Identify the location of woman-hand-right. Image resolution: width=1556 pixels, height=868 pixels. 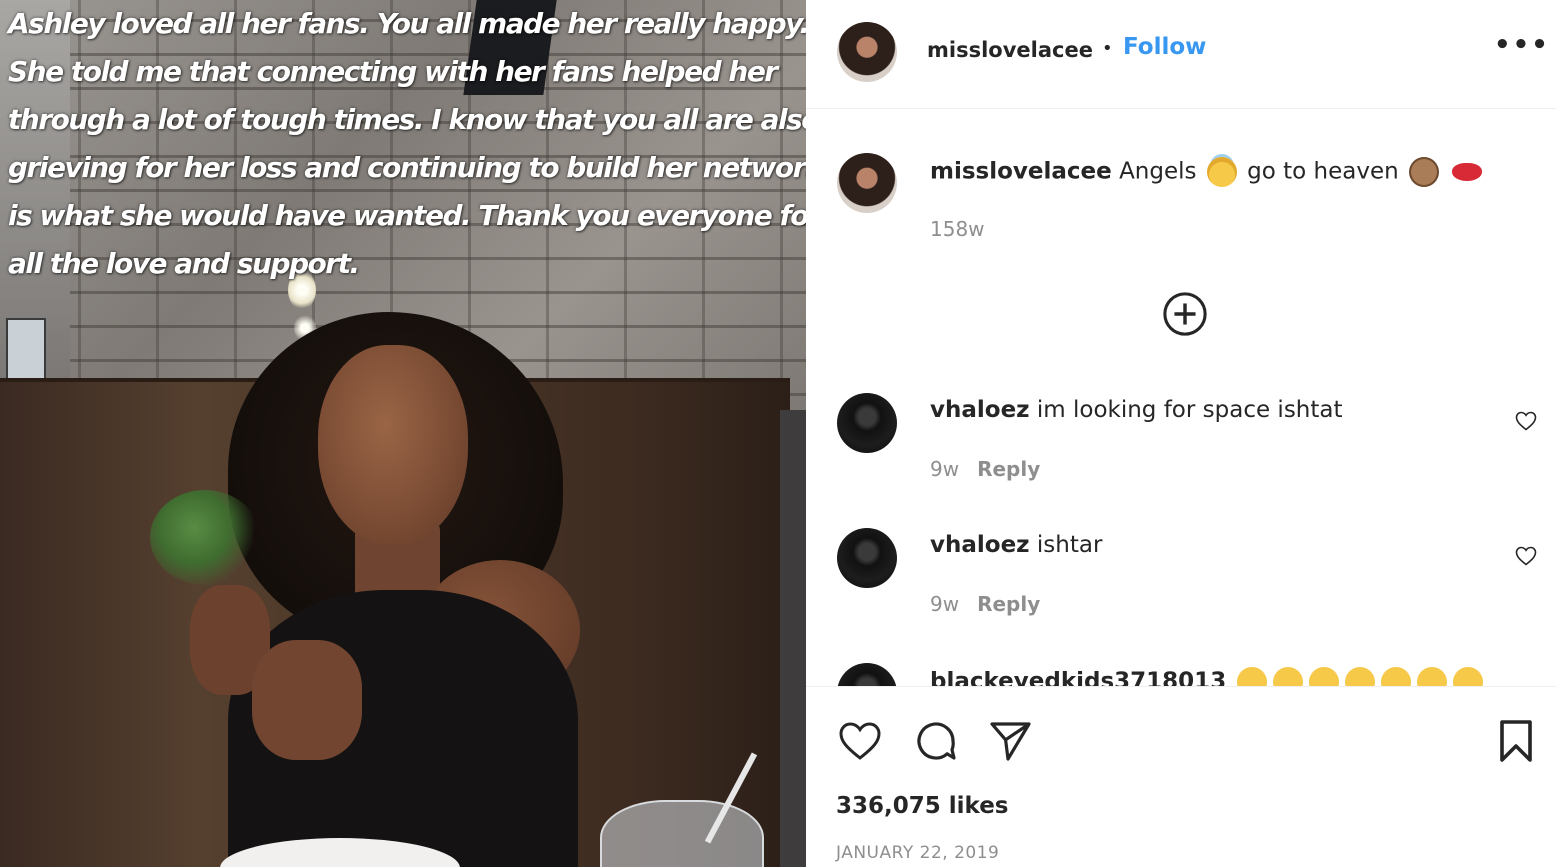
(307, 700).